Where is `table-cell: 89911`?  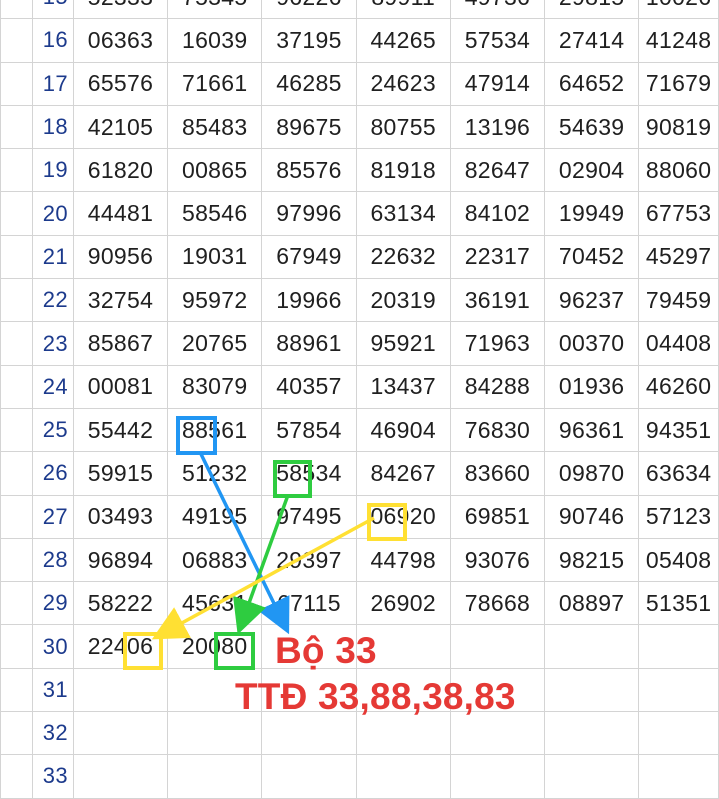
table-cell: 89911 is located at coordinates (403, 10).